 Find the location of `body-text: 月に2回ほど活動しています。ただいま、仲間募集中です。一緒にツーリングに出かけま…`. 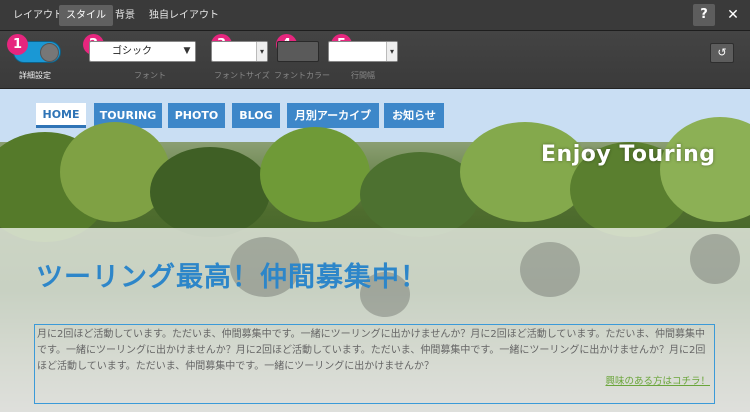

body-text: 月に2回ほど活動しています。ただいま、仲間募集中です。一緒にツーリングに出かけま… is located at coordinates (371, 350).